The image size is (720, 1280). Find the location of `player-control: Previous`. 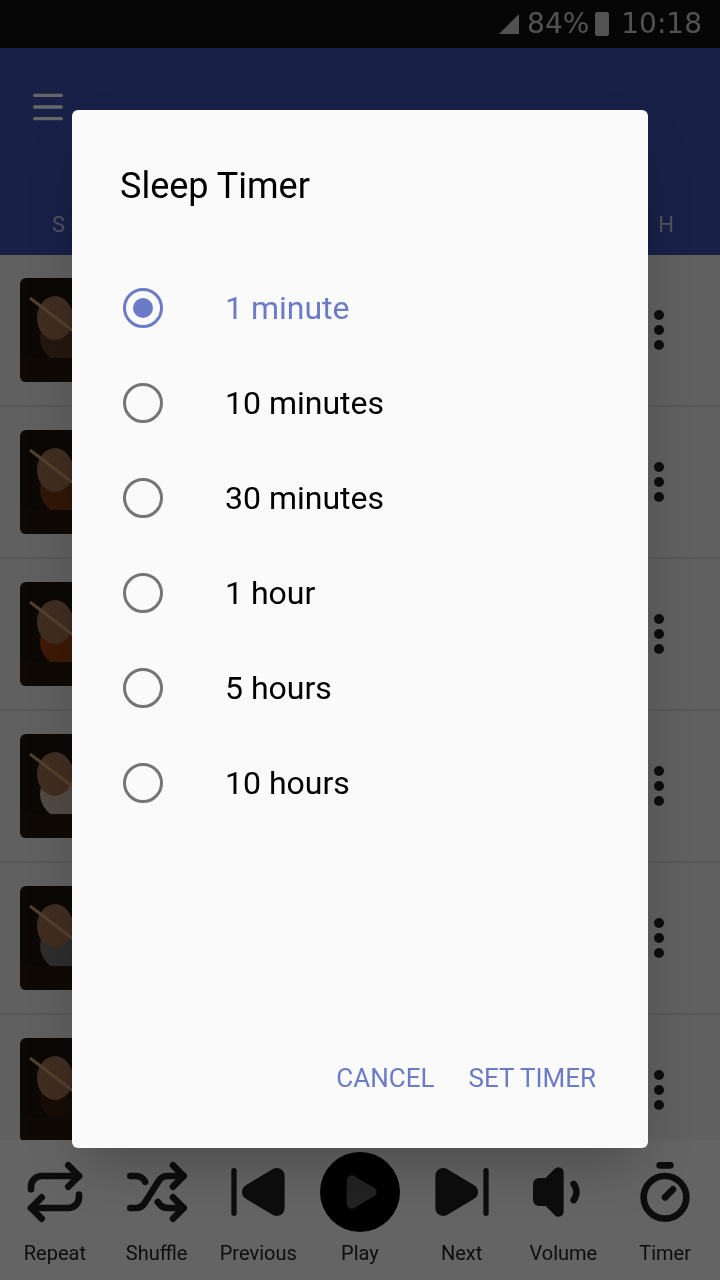

player-control: Previous is located at coordinates (258, 1210).